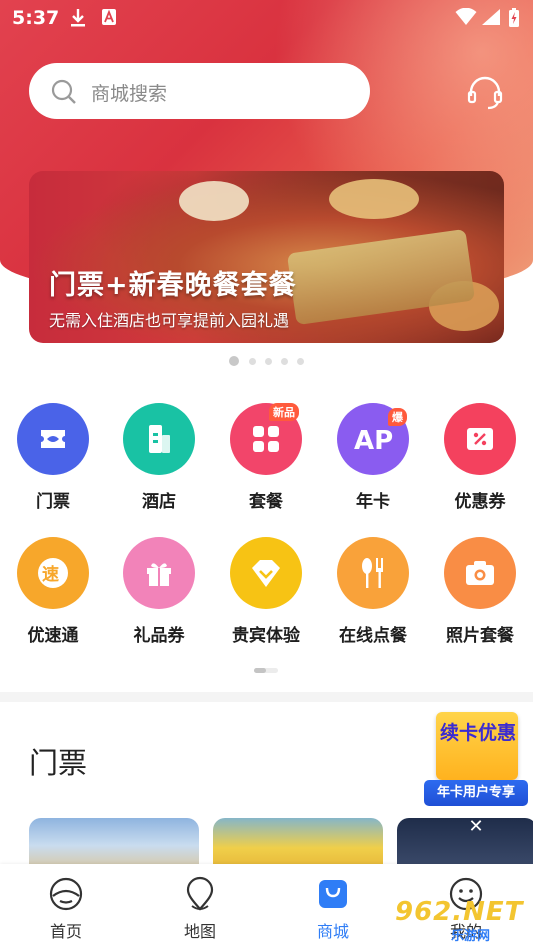 The width and height of the screenshot is (533, 949). Describe the element at coordinates (159, 502) in the screenshot. I see `category-label: 酒店` at that location.